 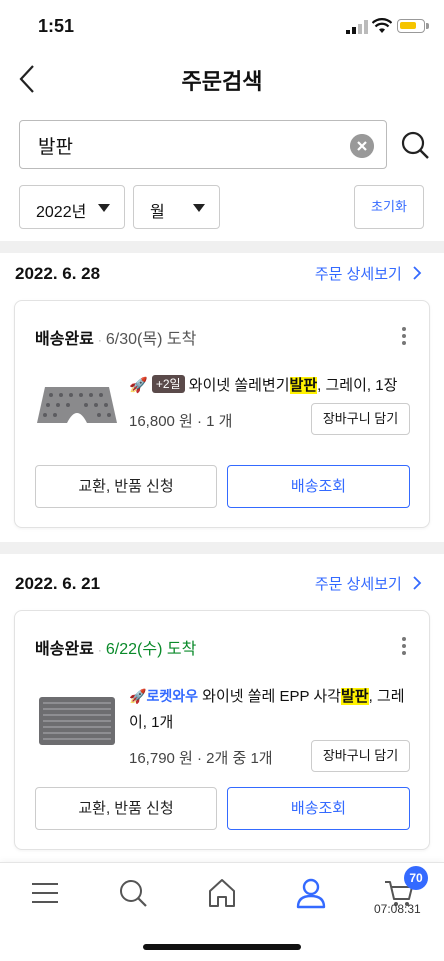 What do you see at coordinates (168, 384) in the screenshot?
I see `delivery-badge: +2일` at bounding box center [168, 384].